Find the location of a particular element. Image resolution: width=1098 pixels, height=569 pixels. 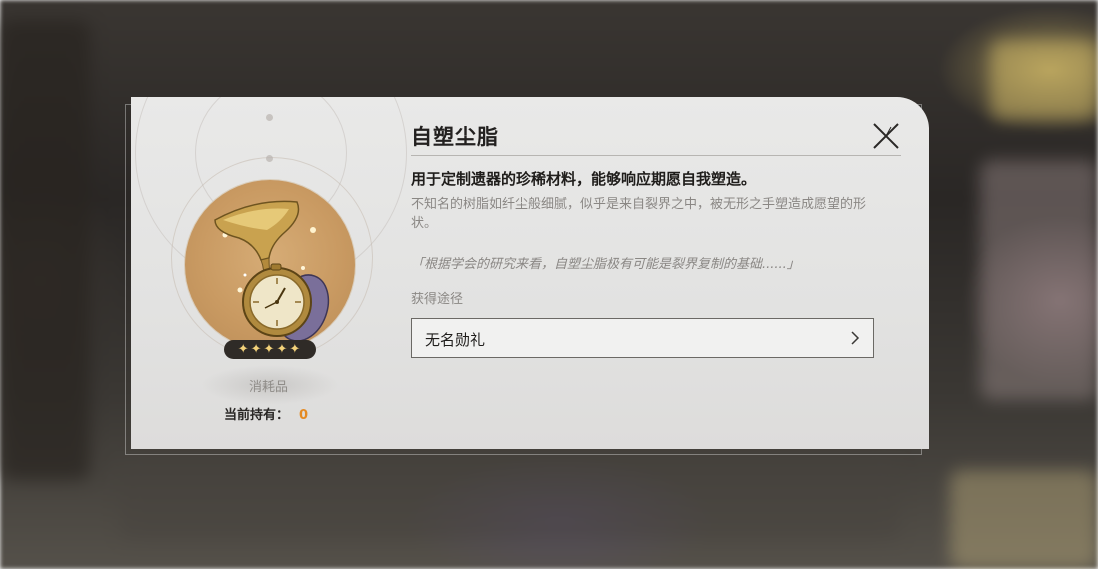

title-divider is located at coordinates (656, 155).